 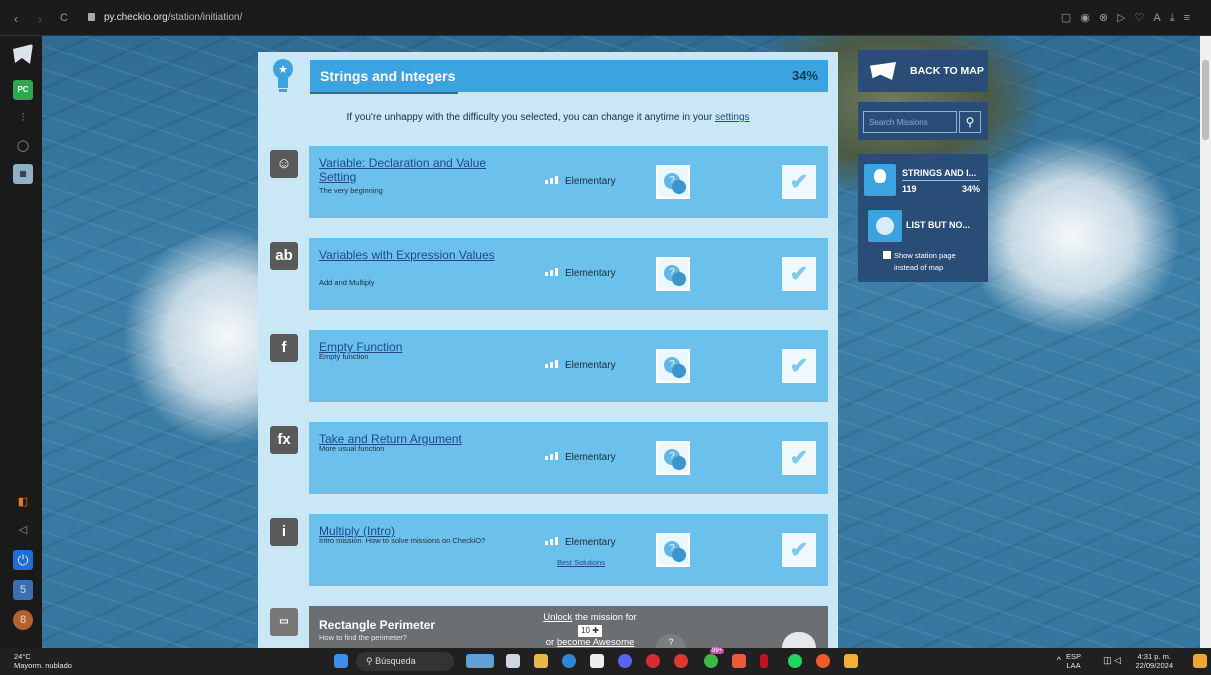 I want to click on search-missions-input, so click(x=910, y=122).